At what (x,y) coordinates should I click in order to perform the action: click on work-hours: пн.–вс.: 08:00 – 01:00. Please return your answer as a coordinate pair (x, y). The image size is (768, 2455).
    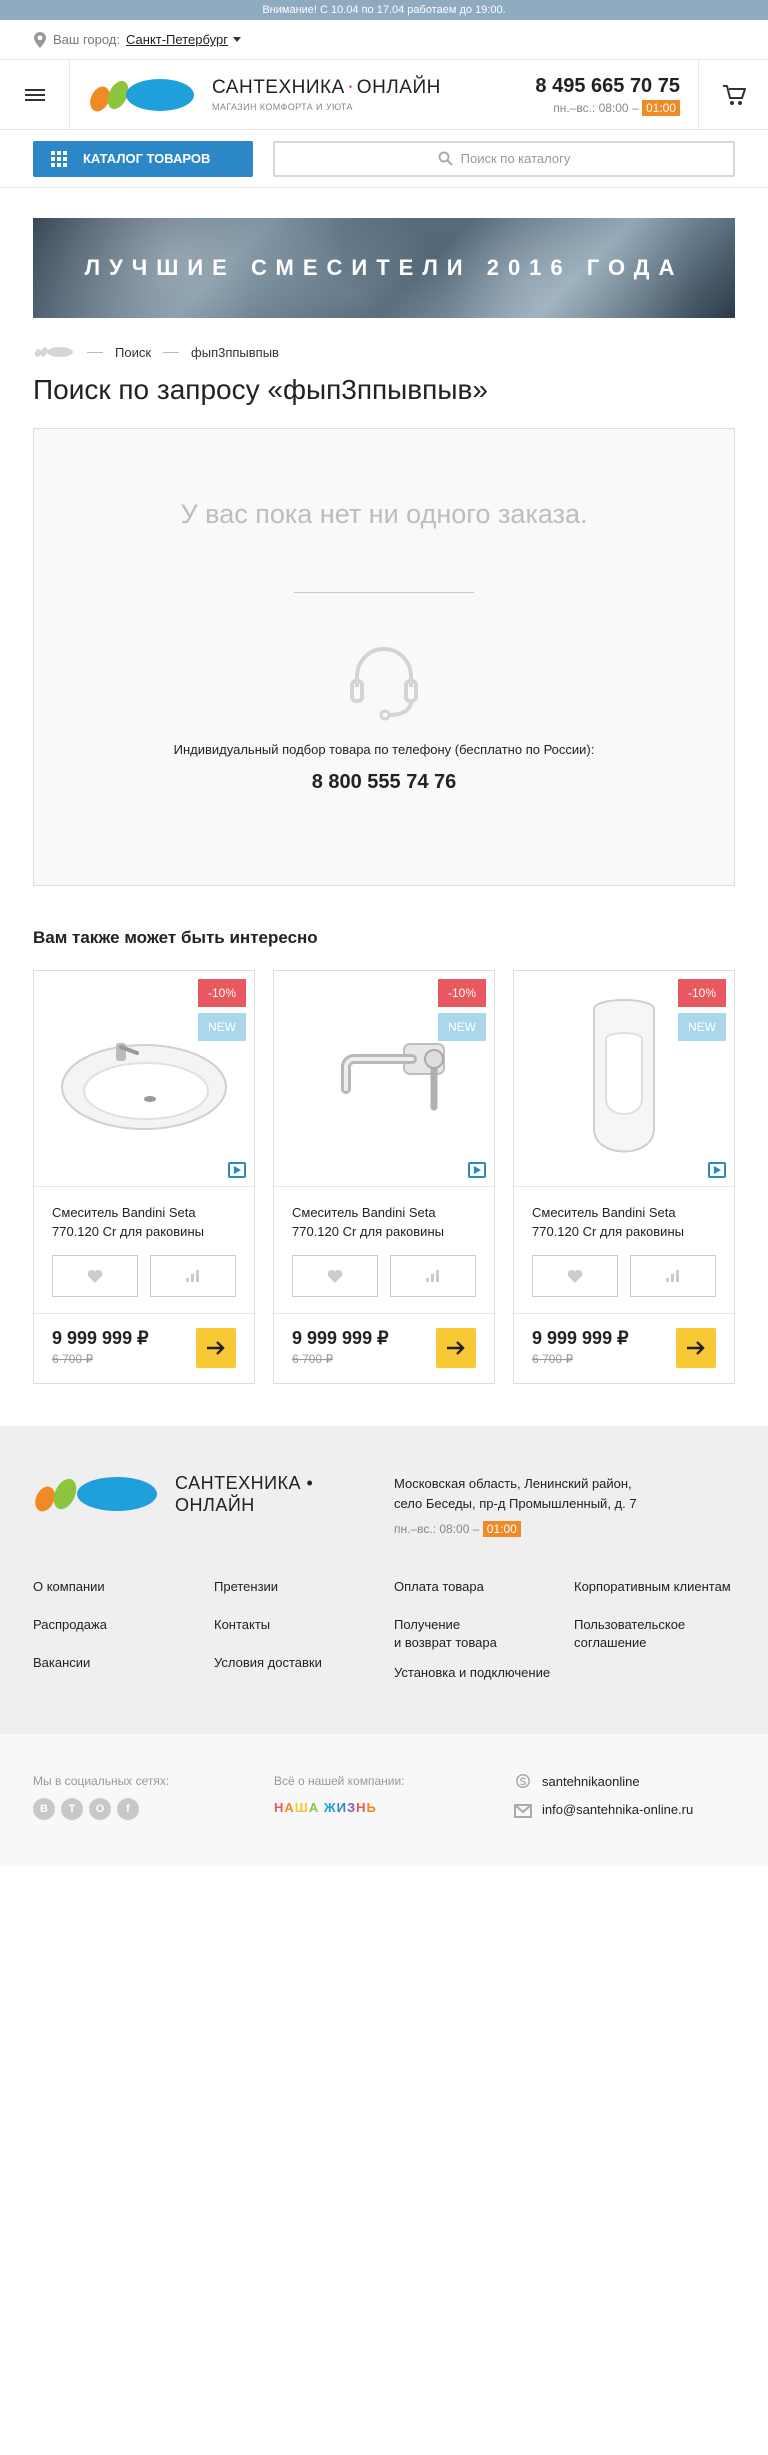
    Looking at the image, I should click on (607, 107).